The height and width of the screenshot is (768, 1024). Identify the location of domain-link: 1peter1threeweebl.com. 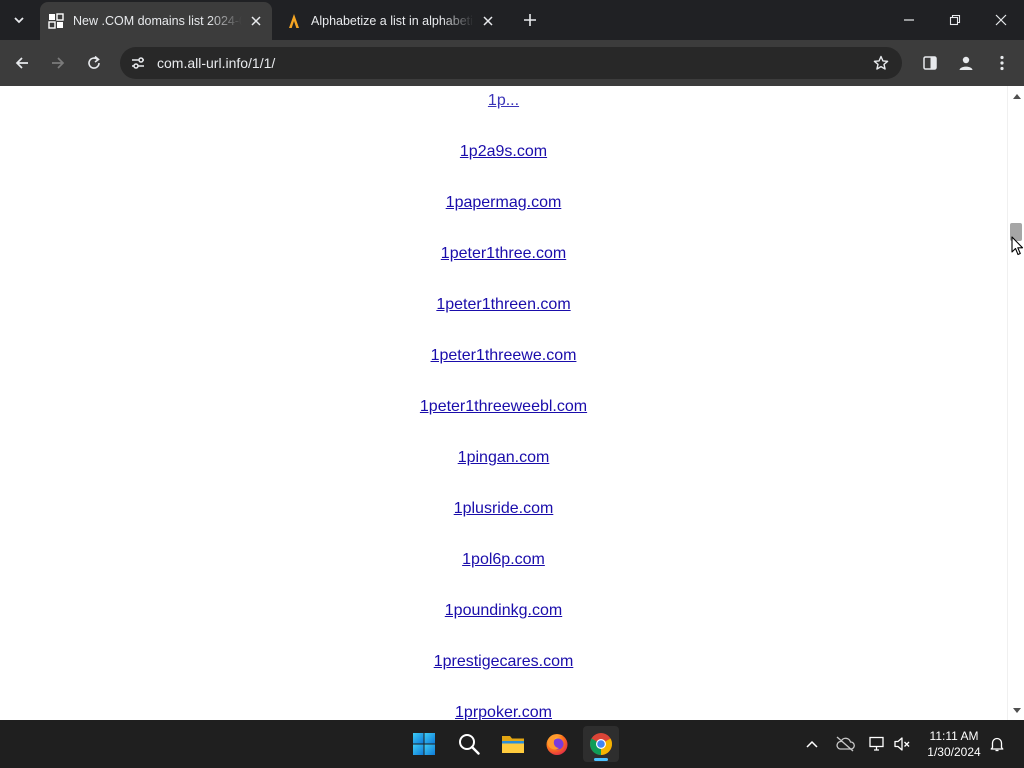
(503, 406).